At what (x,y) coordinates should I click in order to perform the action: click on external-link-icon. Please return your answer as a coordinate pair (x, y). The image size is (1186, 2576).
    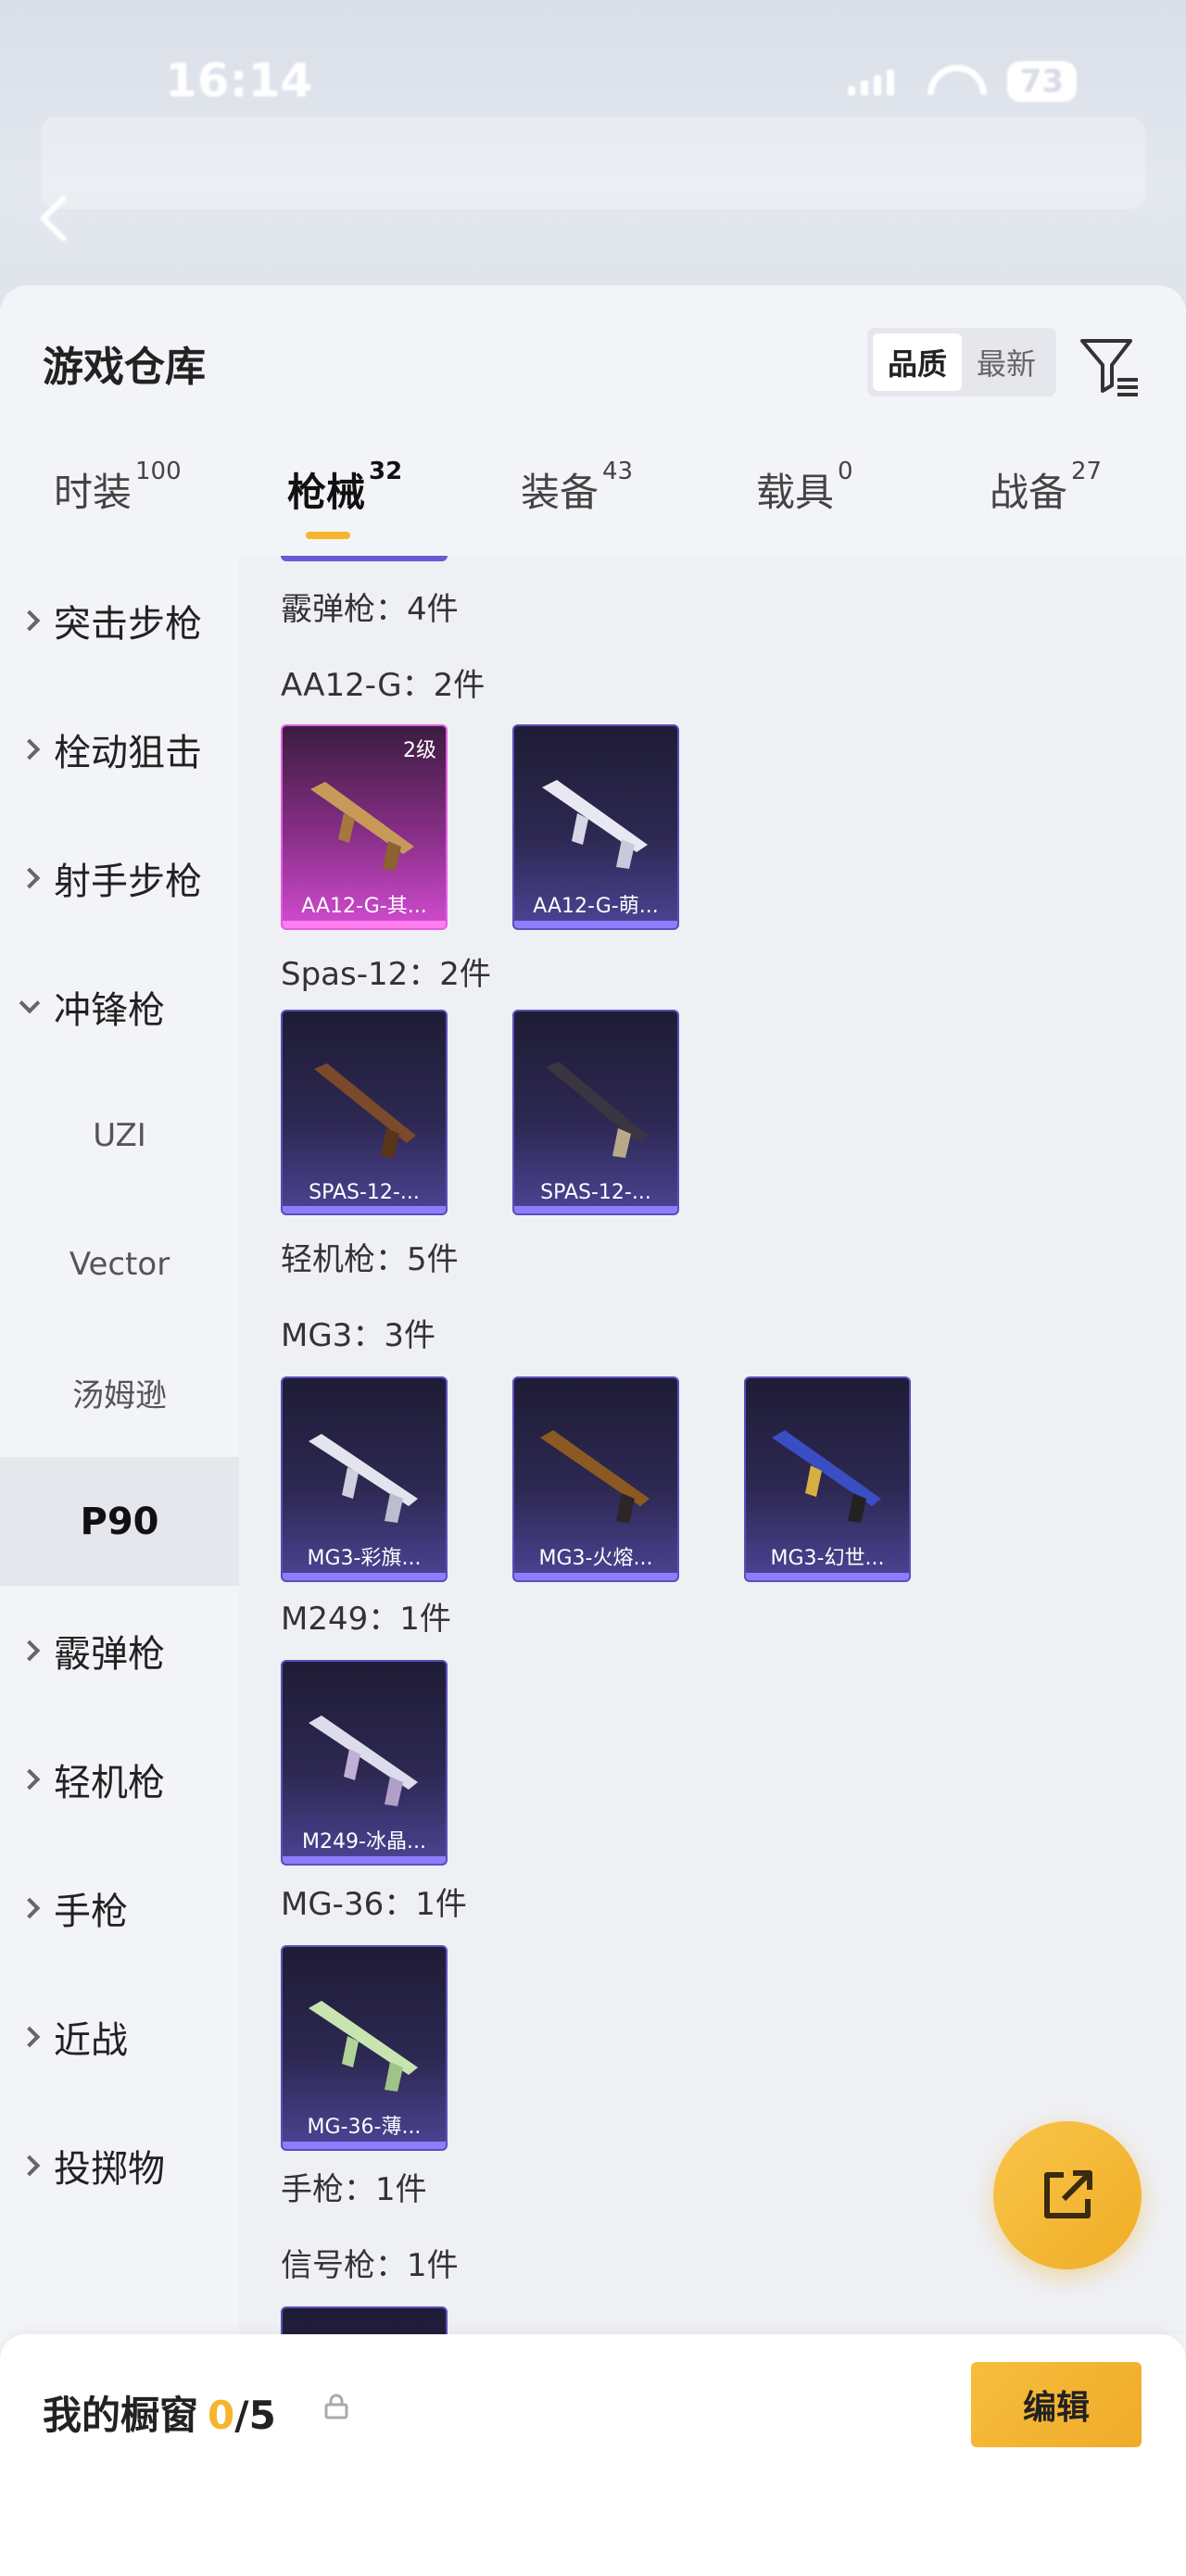
    Looking at the image, I should click on (1068, 2194).